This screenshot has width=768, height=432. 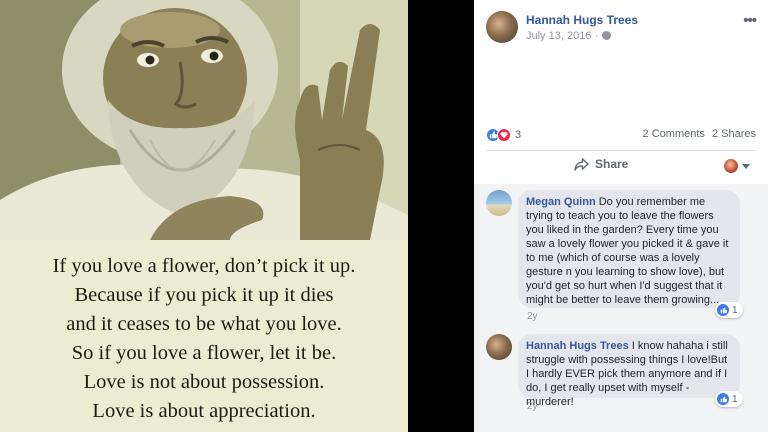 I want to click on chevron-down-icon, so click(x=746, y=166).